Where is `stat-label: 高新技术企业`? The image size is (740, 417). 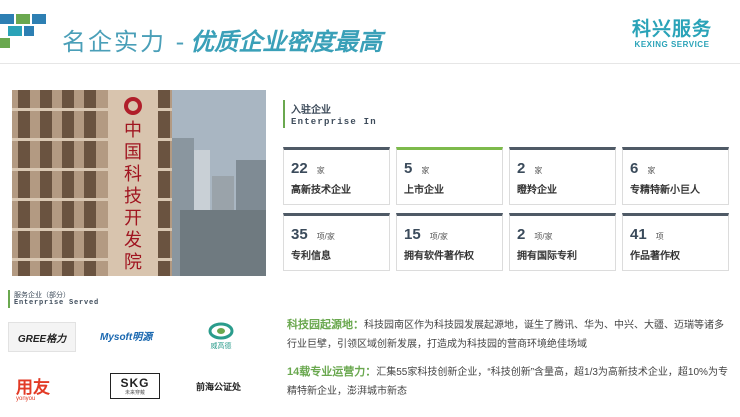 stat-label: 高新技术企业 is located at coordinates (321, 190).